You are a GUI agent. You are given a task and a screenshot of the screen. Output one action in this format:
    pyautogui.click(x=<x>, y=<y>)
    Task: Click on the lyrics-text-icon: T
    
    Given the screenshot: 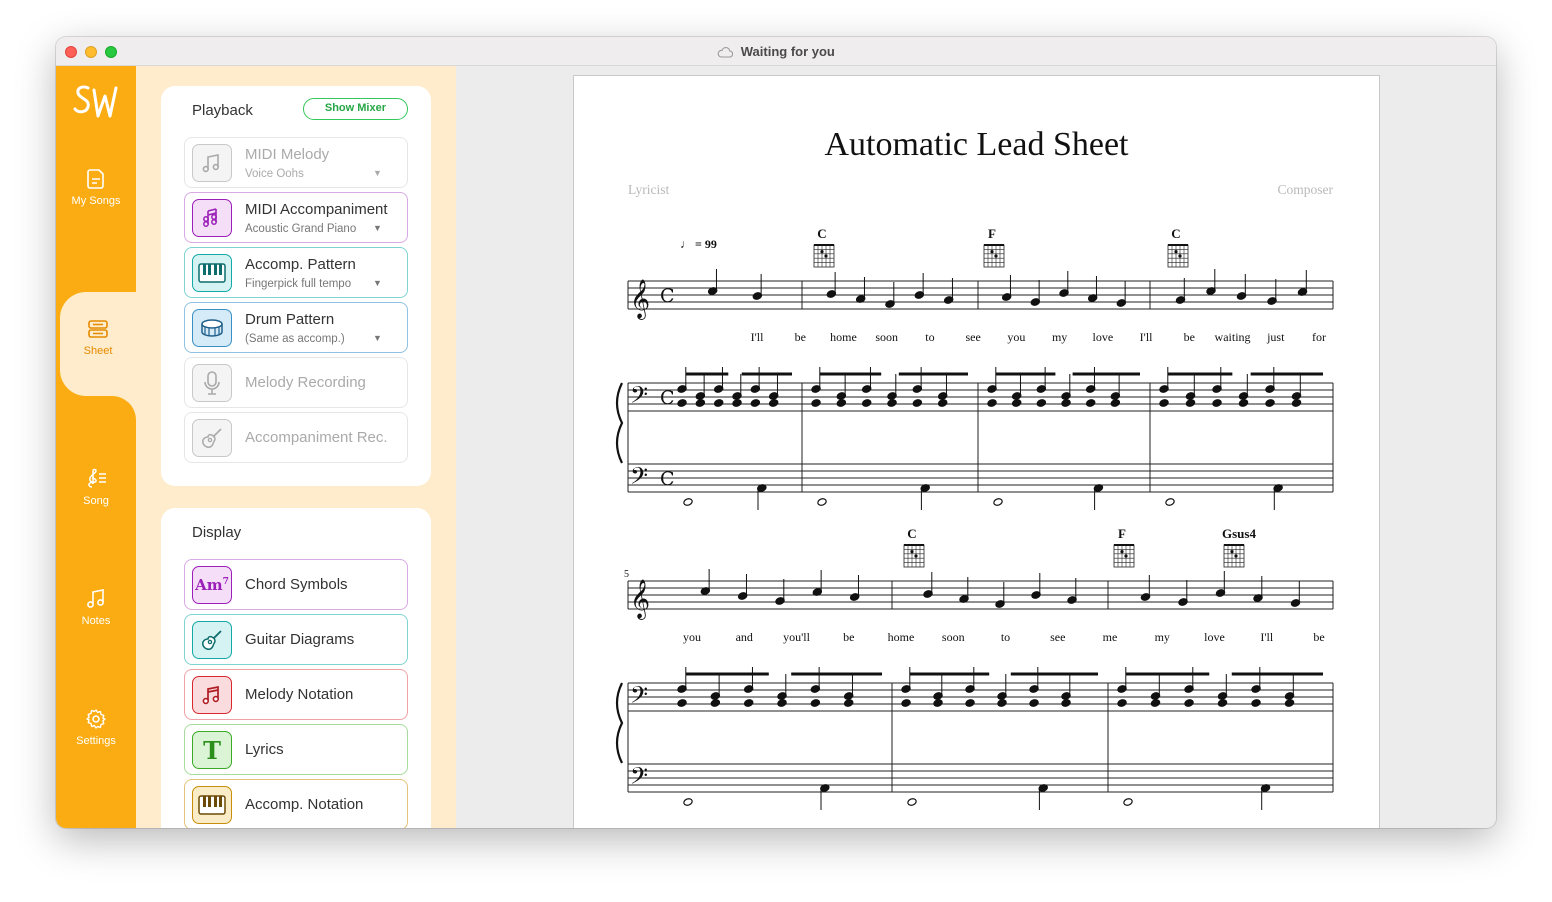 What is the action you would take?
    pyautogui.click(x=212, y=750)
    